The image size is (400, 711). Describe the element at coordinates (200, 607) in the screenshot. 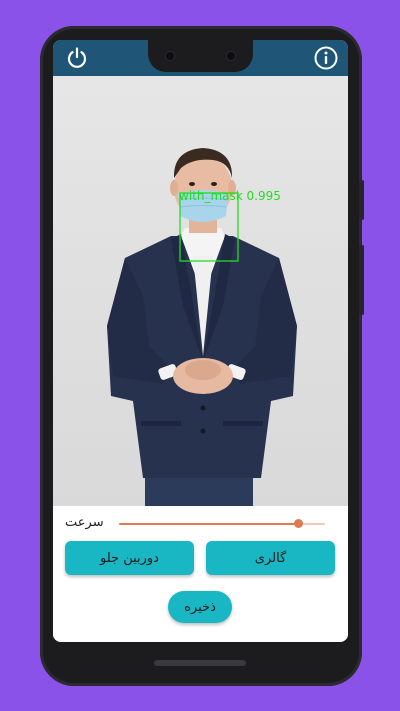

I see `save-button: ذخیره` at that location.